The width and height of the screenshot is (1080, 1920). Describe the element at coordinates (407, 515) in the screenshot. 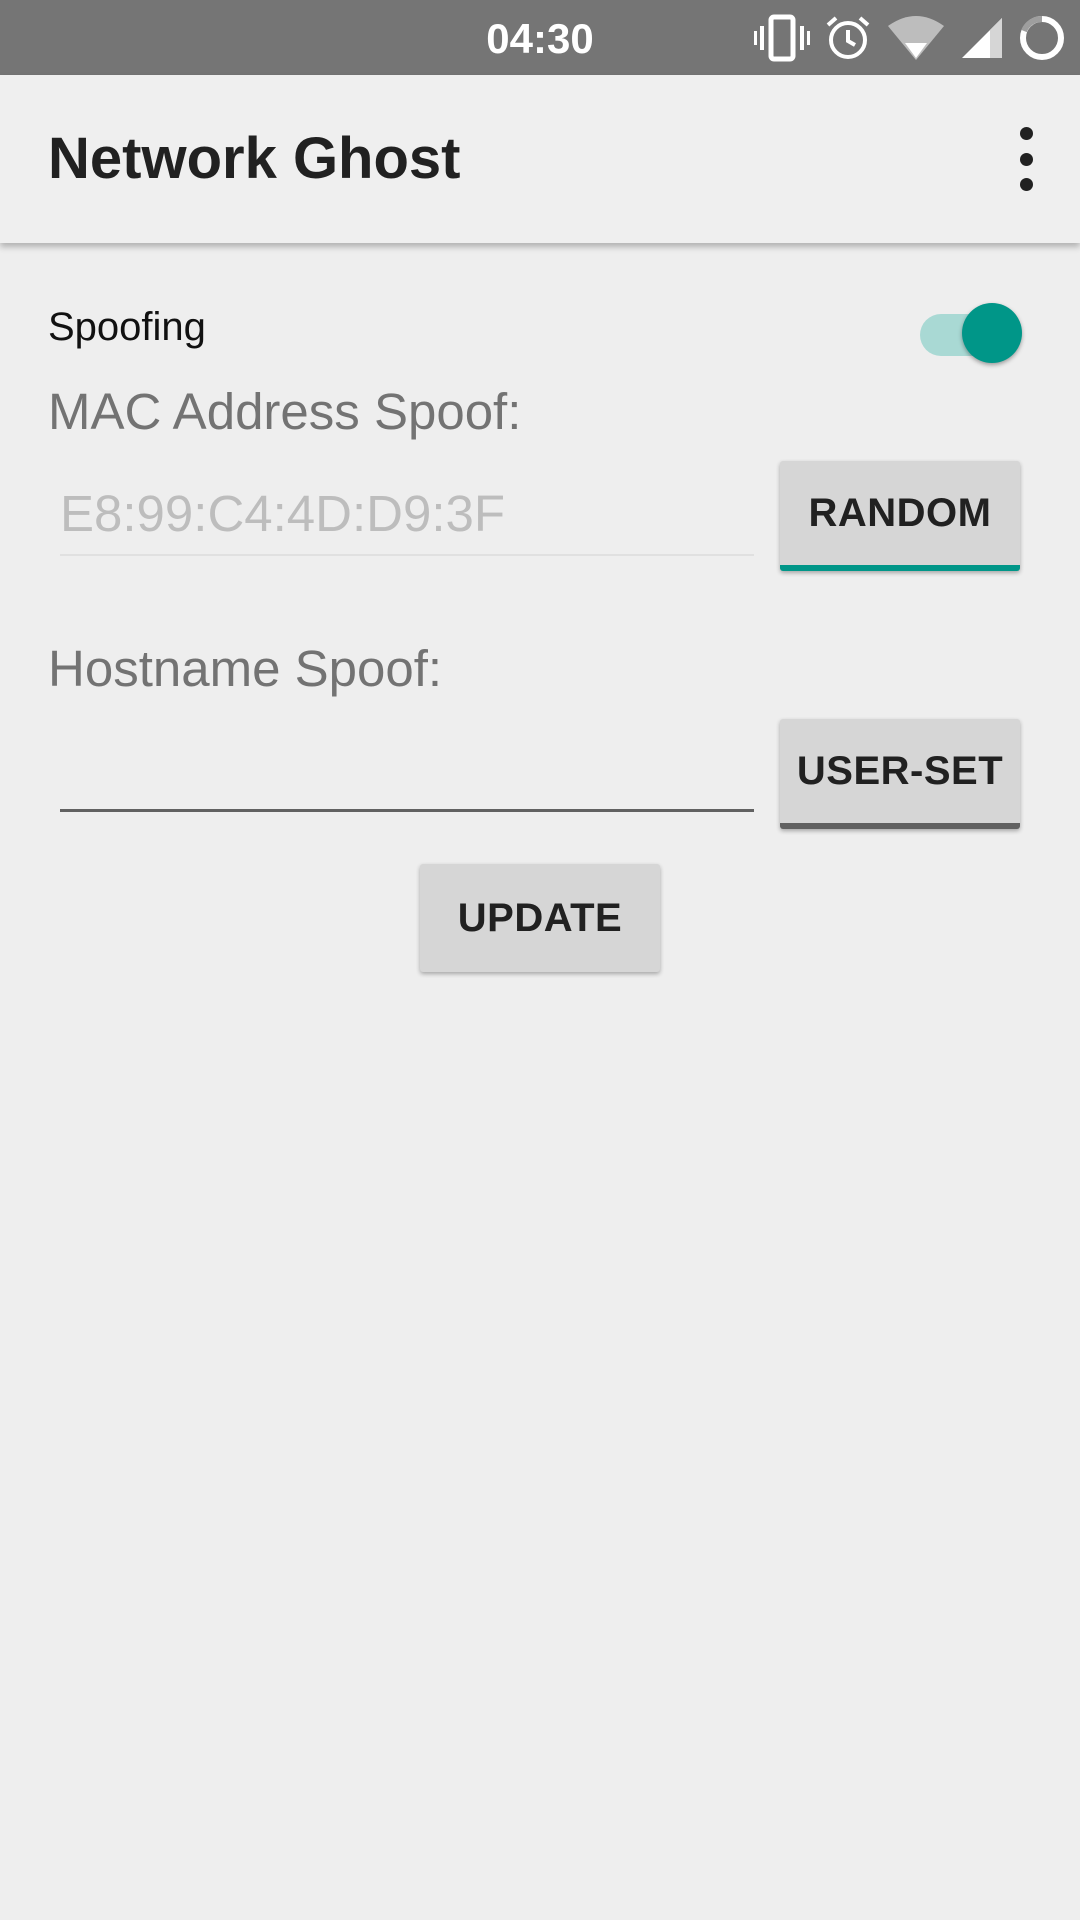

I see `mac-address-input: E8:99:C4:4D:D9:3F` at that location.